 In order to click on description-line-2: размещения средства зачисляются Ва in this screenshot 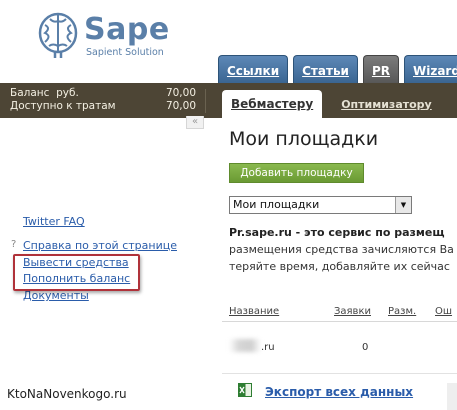, I will do `click(341, 249)`.